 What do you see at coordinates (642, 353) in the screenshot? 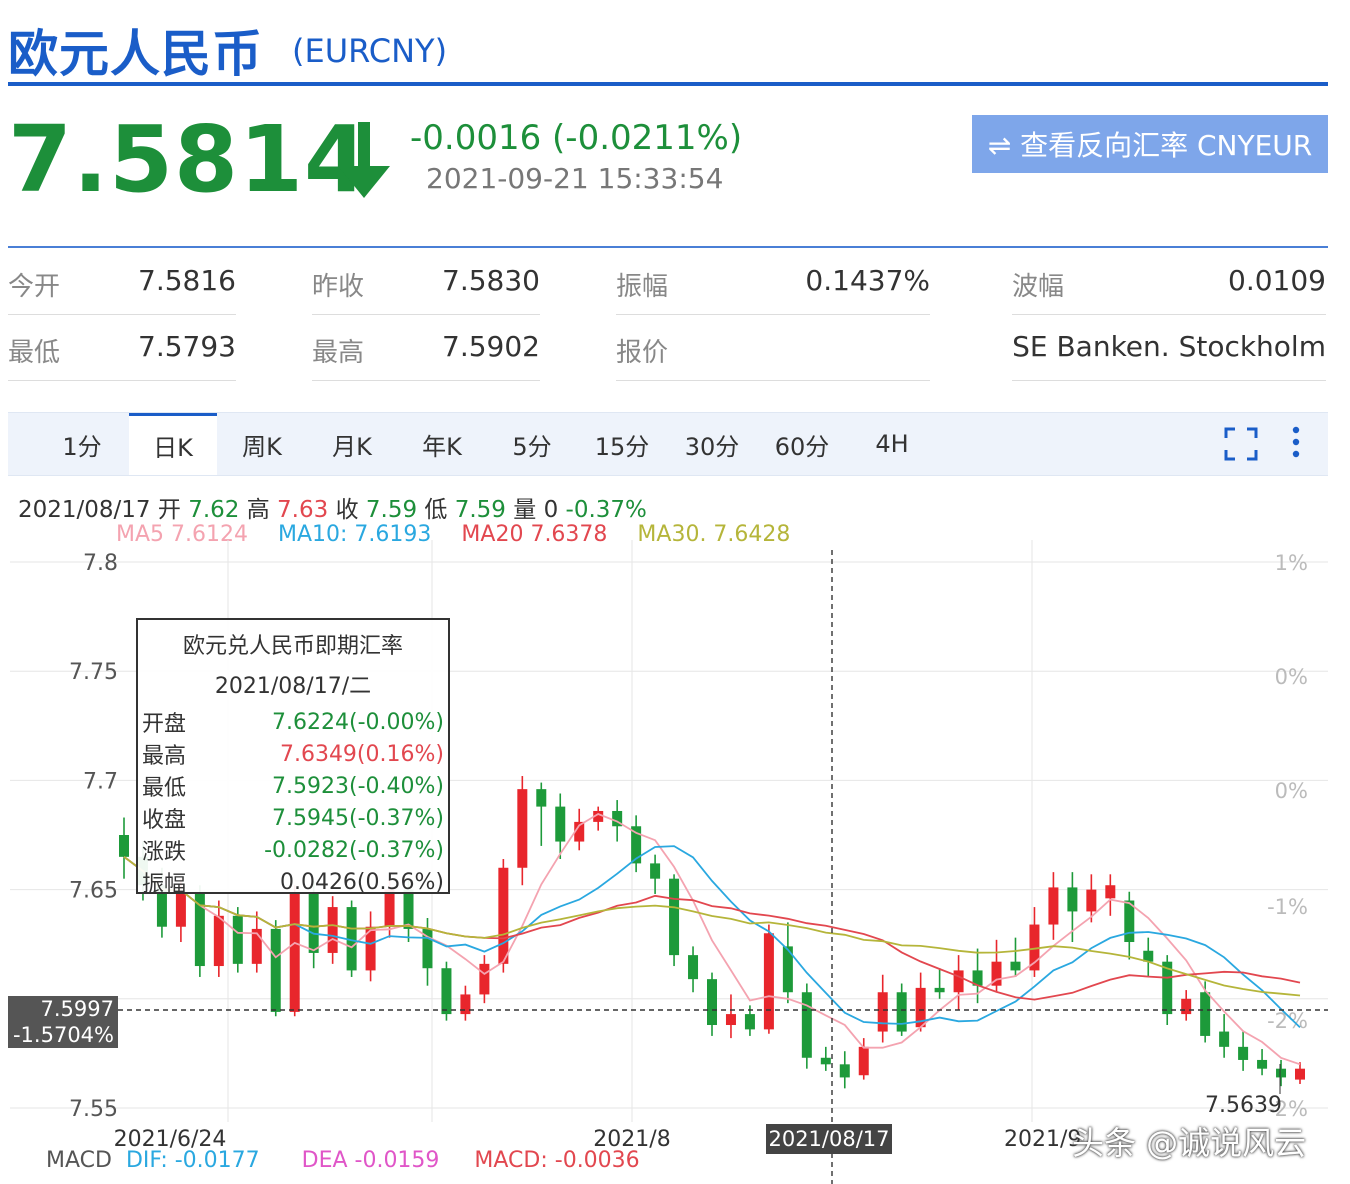
I see `stat-label: 报价` at bounding box center [642, 353].